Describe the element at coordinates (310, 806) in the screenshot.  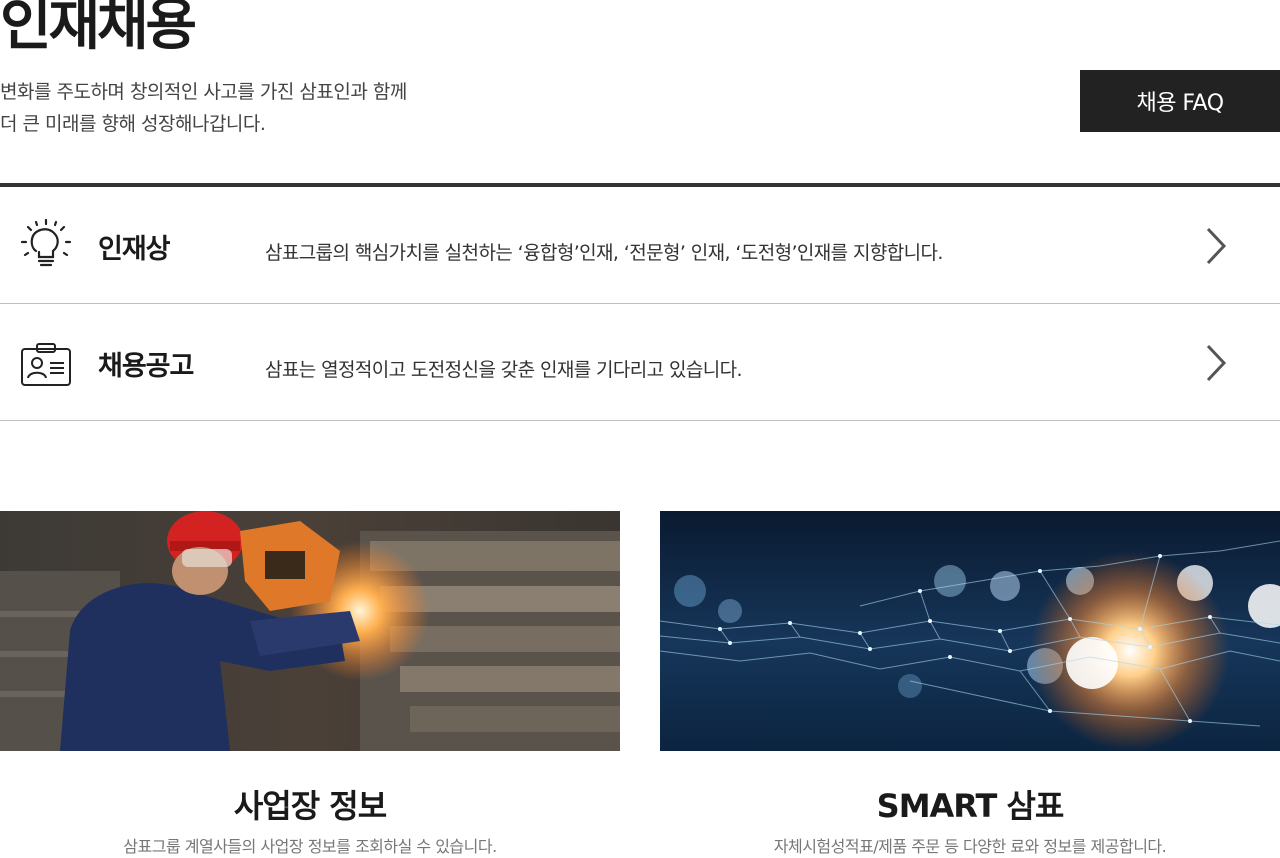
I see `card-worksite-title: 사업장 정보` at that location.